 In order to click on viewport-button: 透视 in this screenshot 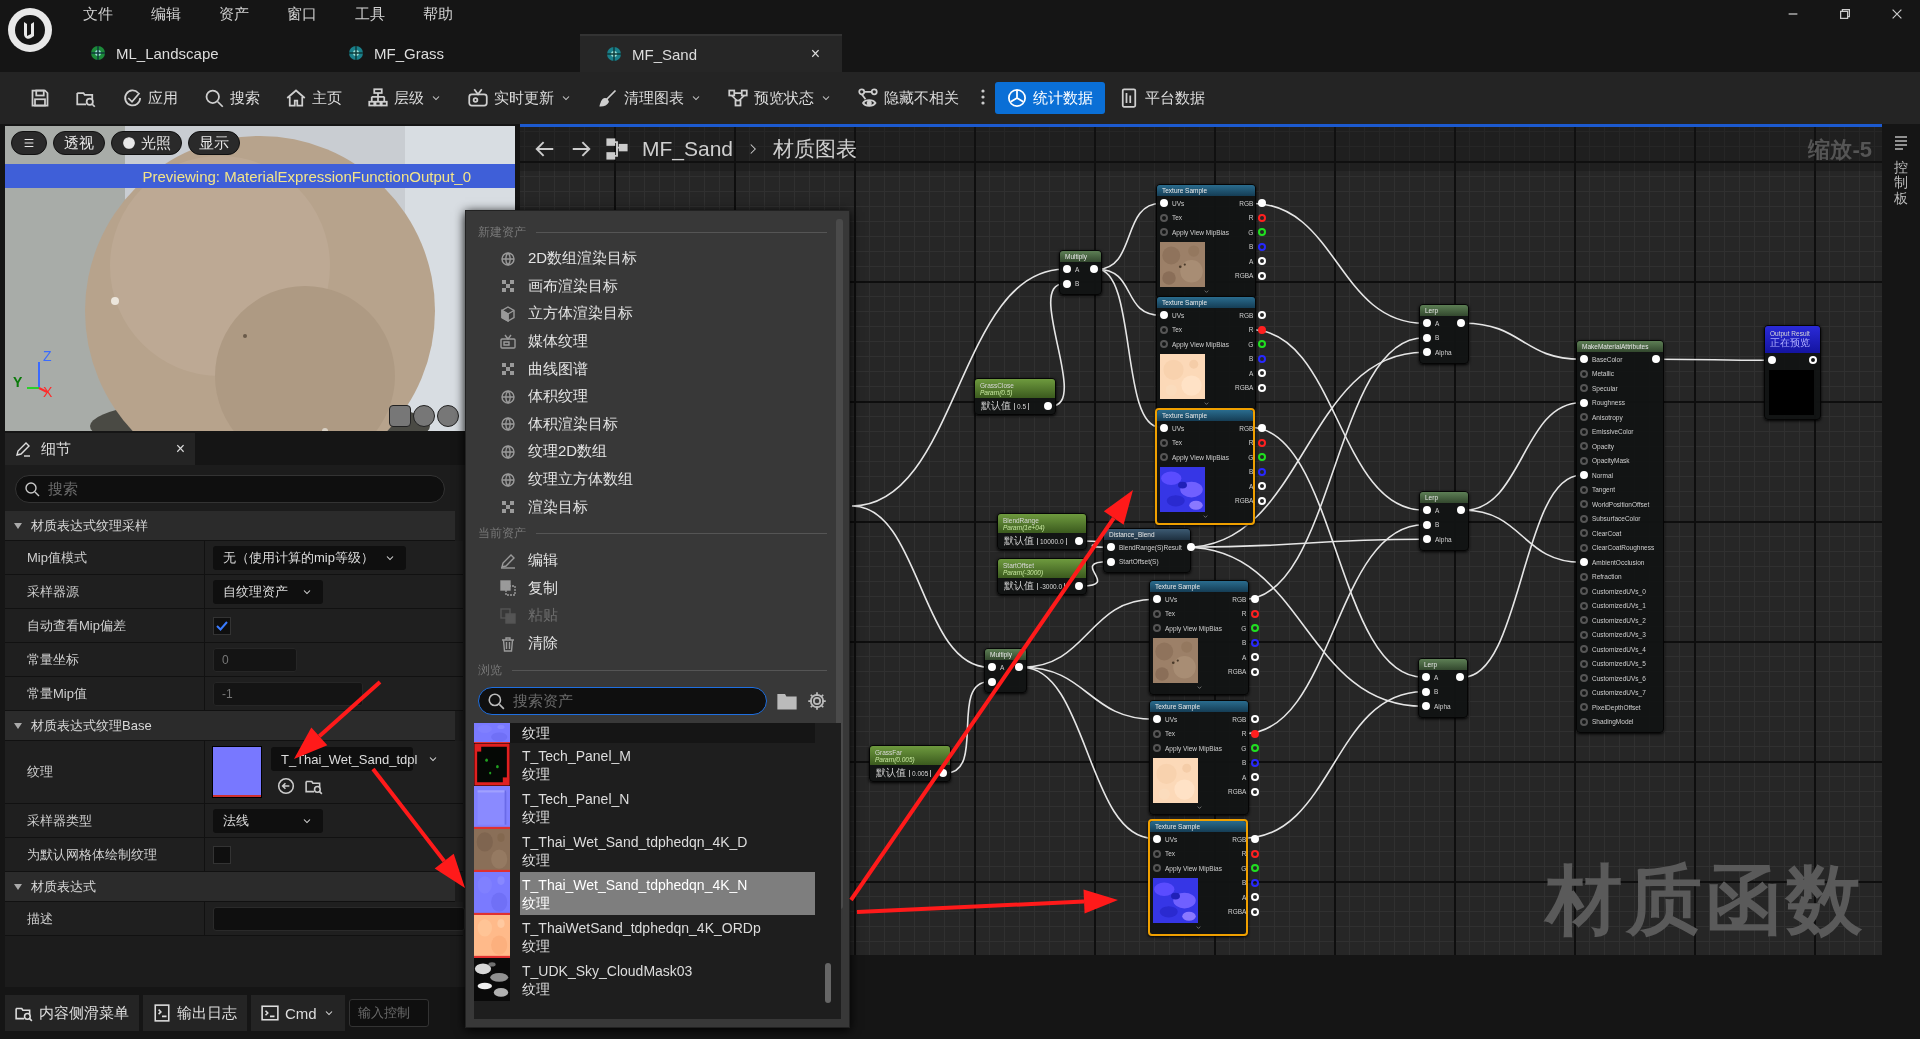, I will do `click(79, 143)`.